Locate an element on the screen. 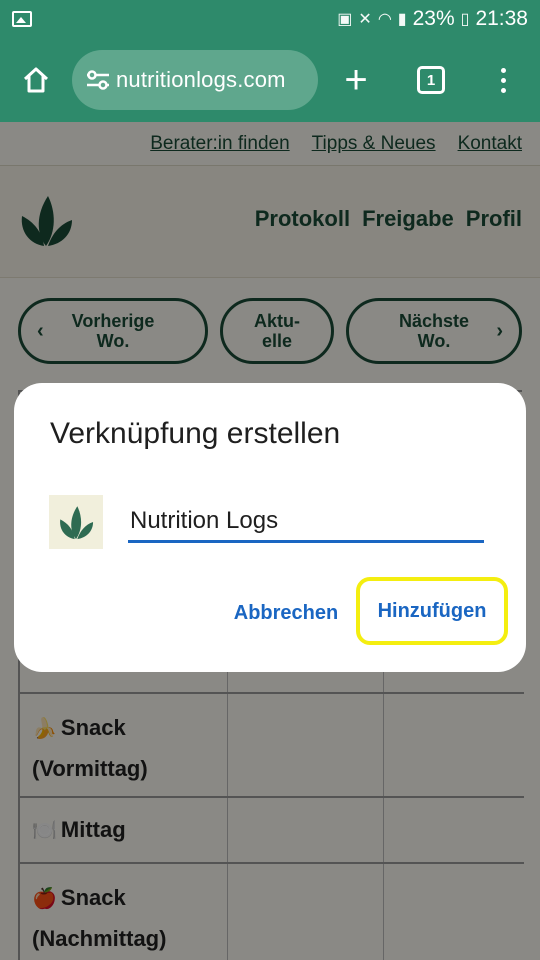  leaf-logo-icon is located at coordinates (77, 523).